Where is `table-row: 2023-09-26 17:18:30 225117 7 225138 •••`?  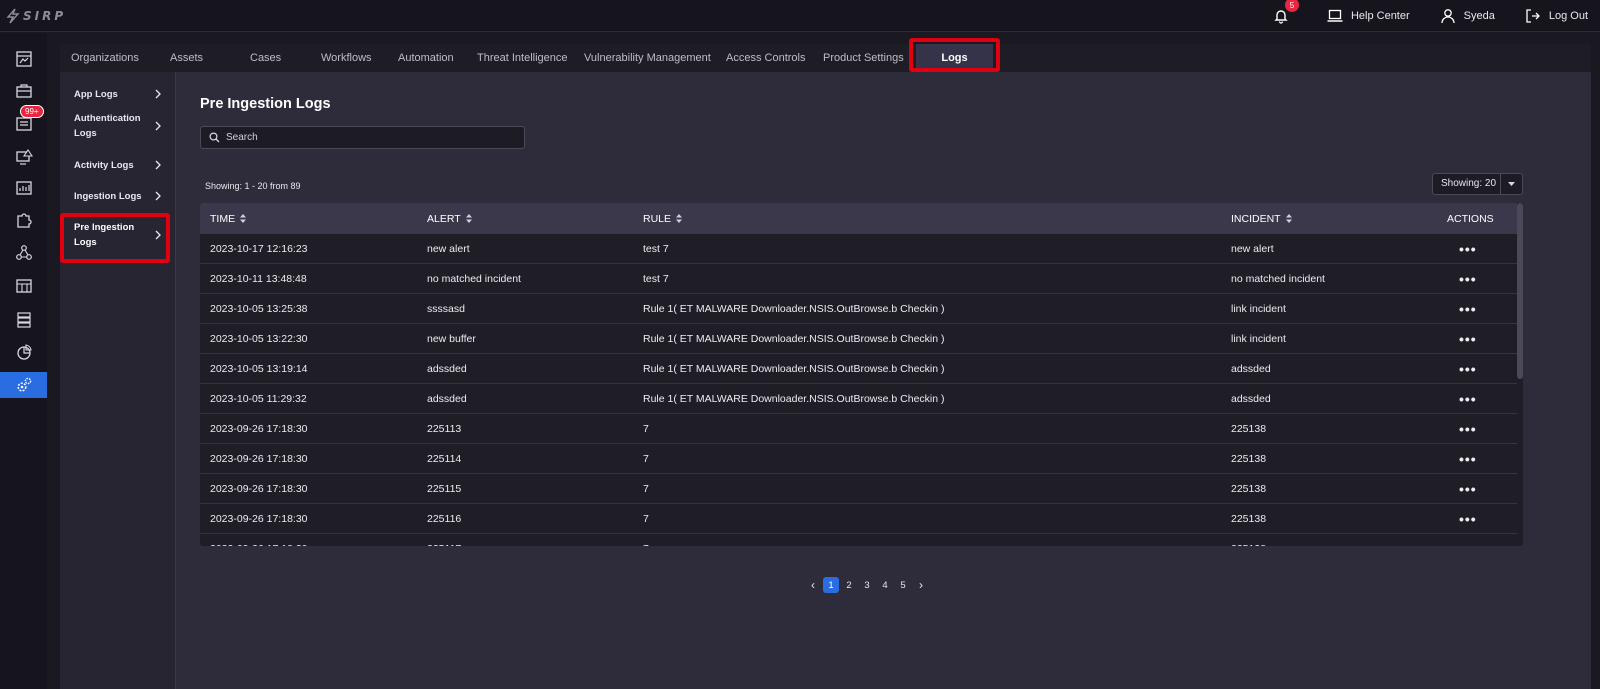 table-row: 2023-09-26 17:18:30 225117 7 225138 ••• is located at coordinates (858, 540).